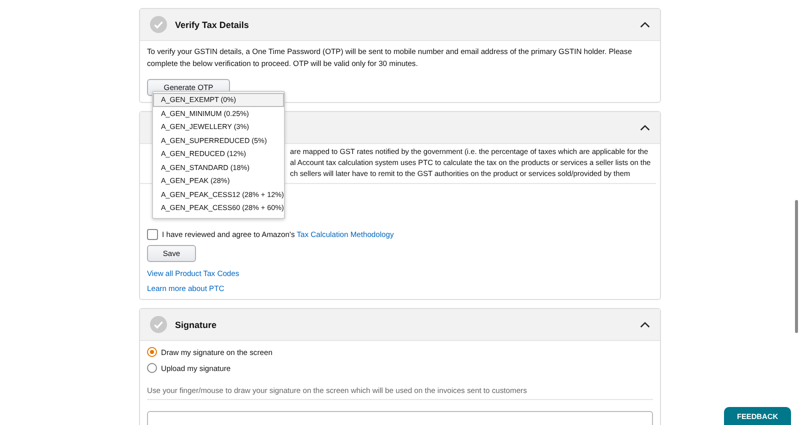 The image size is (800, 425). Describe the element at coordinates (212, 25) in the screenshot. I see `section-title: Verify Tax Details` at that location.